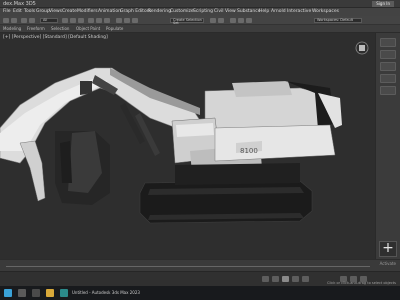 The image size is (400, 300). Describe the element at coordinates (200, 293) in the screenshot. I see `os-taskbar: Untitled - Autodesk 3ds Max 2023` at that location.